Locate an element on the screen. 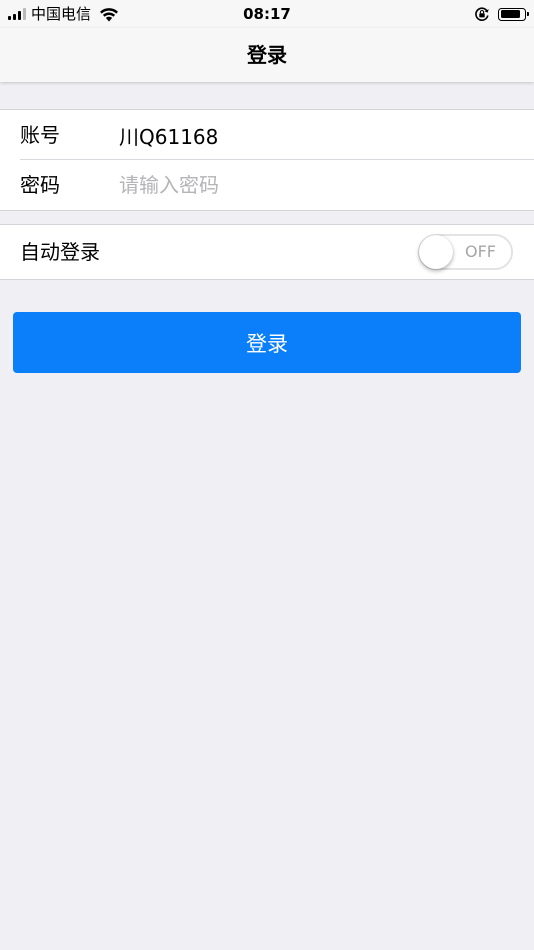  battery-fill is located at coordinates (510, 14).